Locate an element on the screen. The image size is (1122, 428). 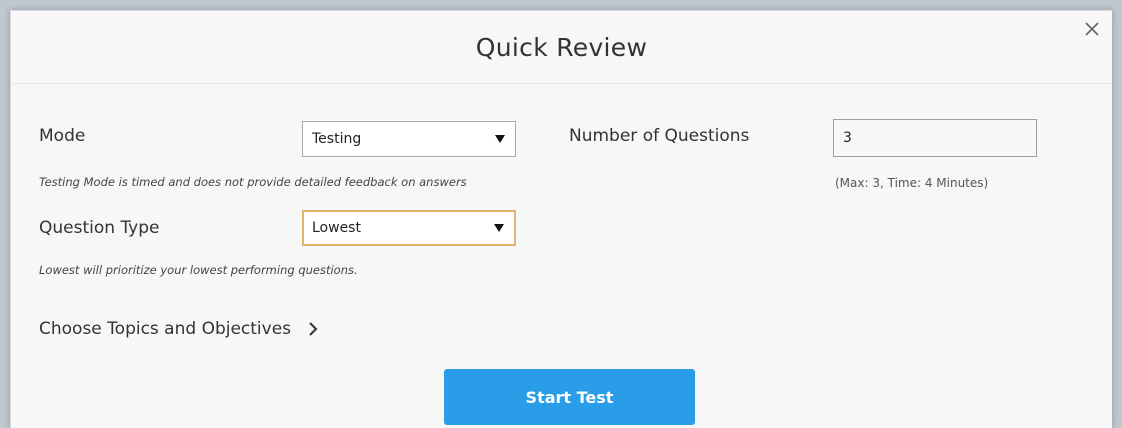
choose-topics-label: Choose Topics and Objectives is located at coordinates (165, 329).